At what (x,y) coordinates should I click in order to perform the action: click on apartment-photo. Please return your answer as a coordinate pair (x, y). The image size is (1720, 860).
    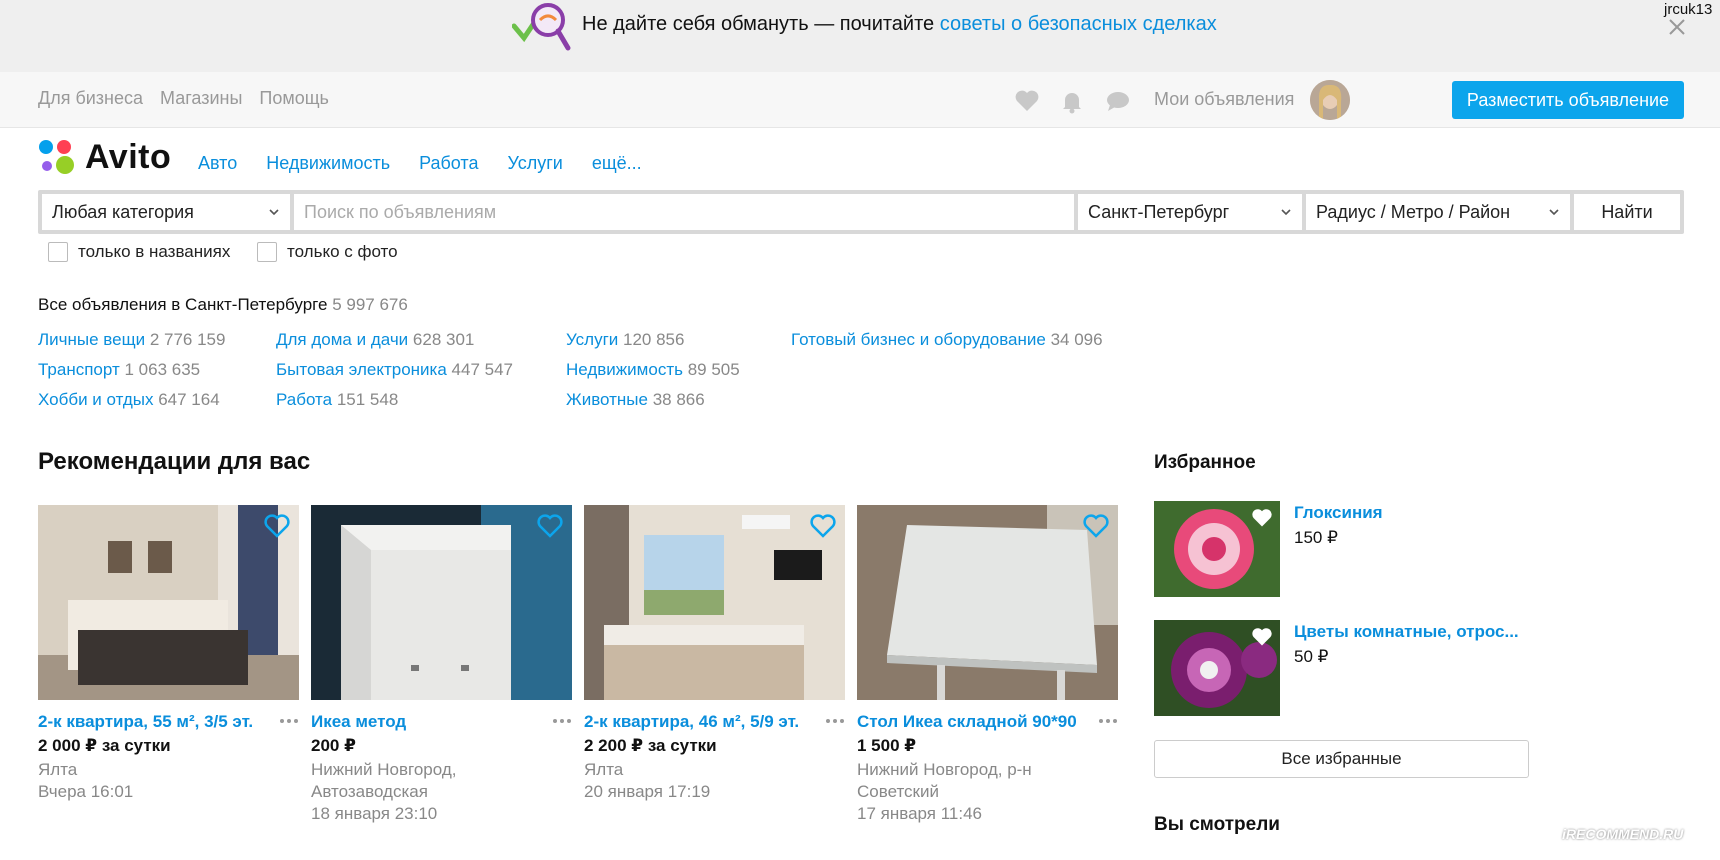
    Looking at the image, I should click on (714, 602).